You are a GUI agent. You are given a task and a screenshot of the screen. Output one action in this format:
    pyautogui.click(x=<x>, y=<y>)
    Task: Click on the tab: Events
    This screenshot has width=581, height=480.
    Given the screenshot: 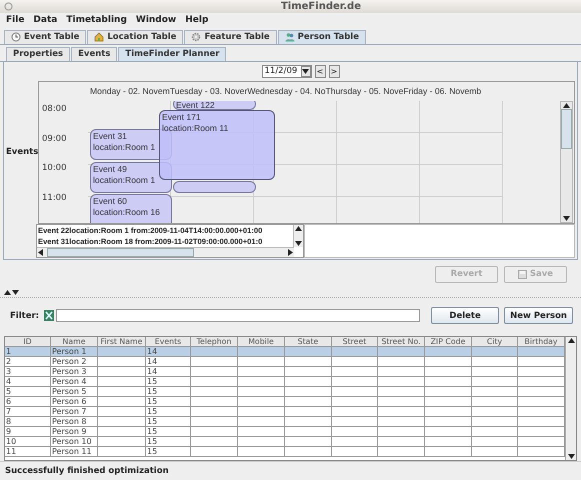 What is the action you would take?
    pyautogui.click(x=94, y=53)
    